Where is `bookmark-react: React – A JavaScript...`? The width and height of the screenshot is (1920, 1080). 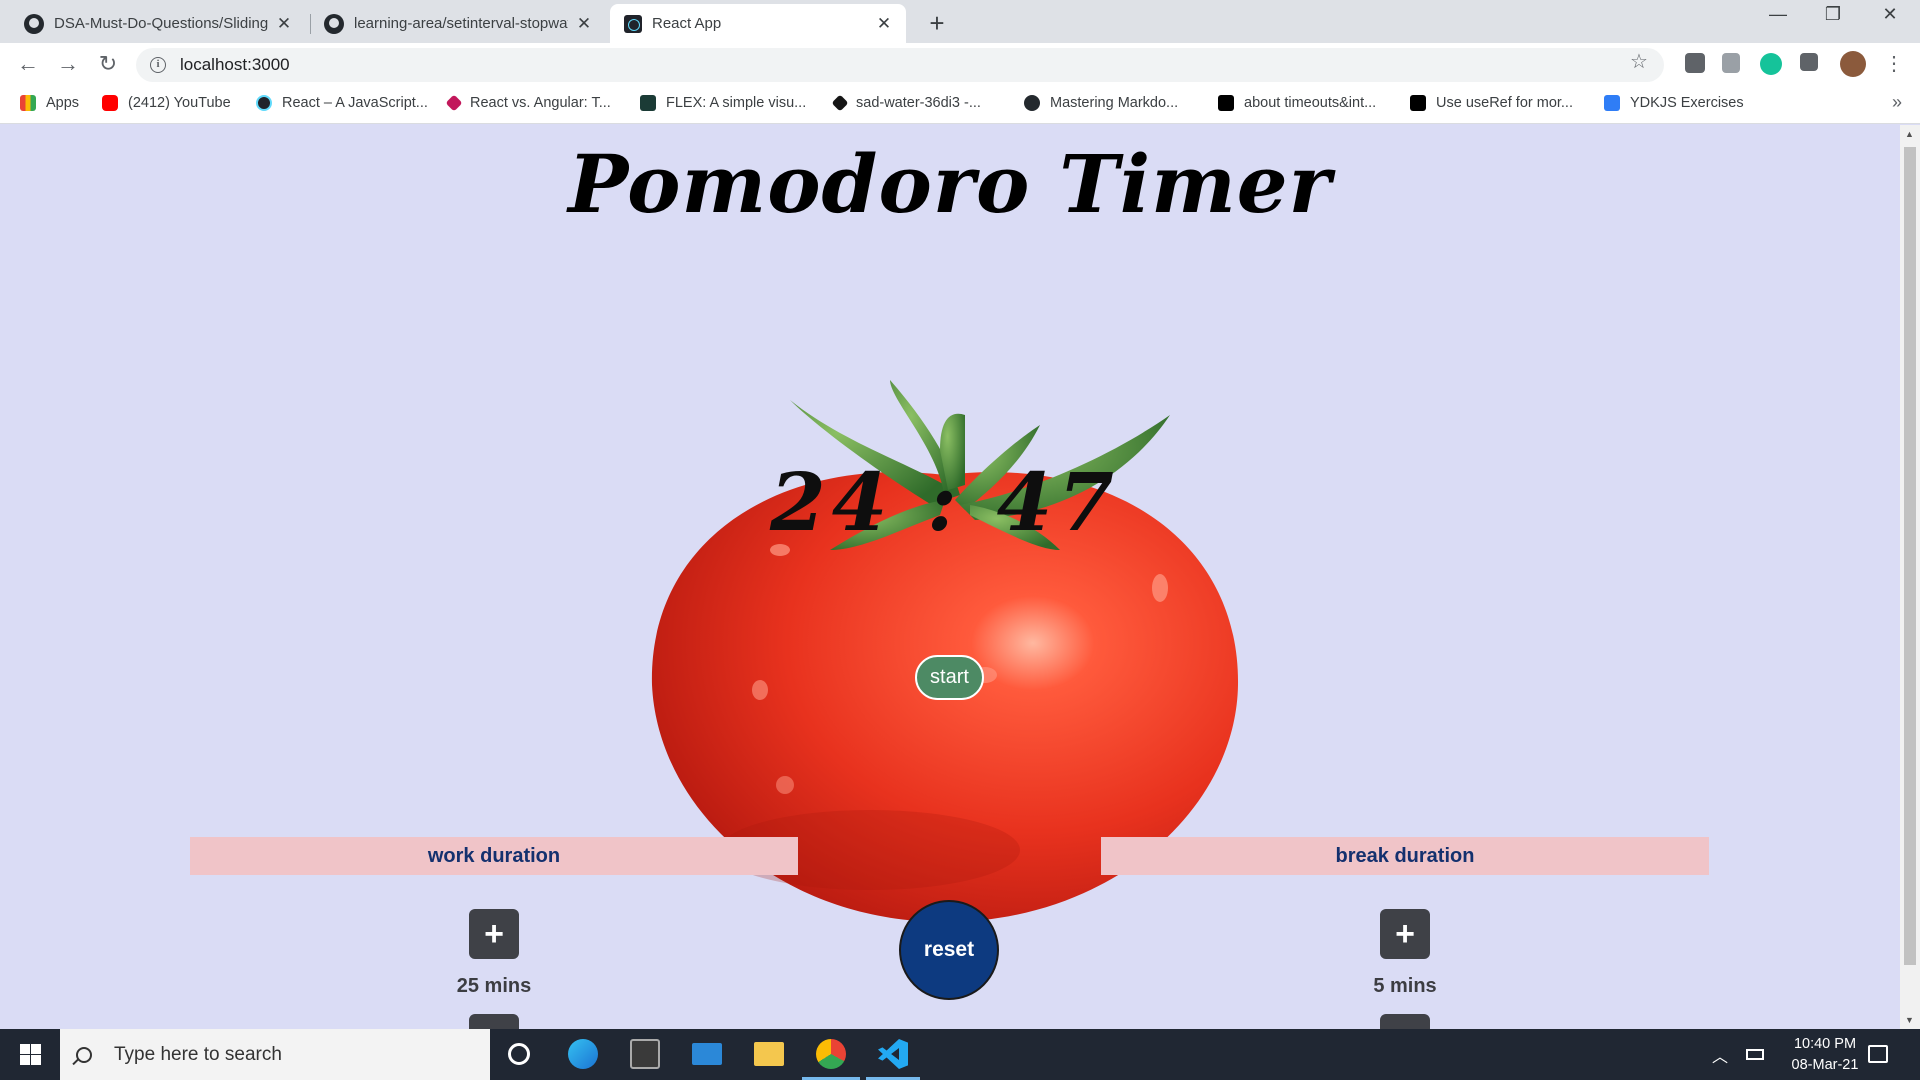
bookmark-react: React – A JavaScript... is located at coordinates (342, 103).